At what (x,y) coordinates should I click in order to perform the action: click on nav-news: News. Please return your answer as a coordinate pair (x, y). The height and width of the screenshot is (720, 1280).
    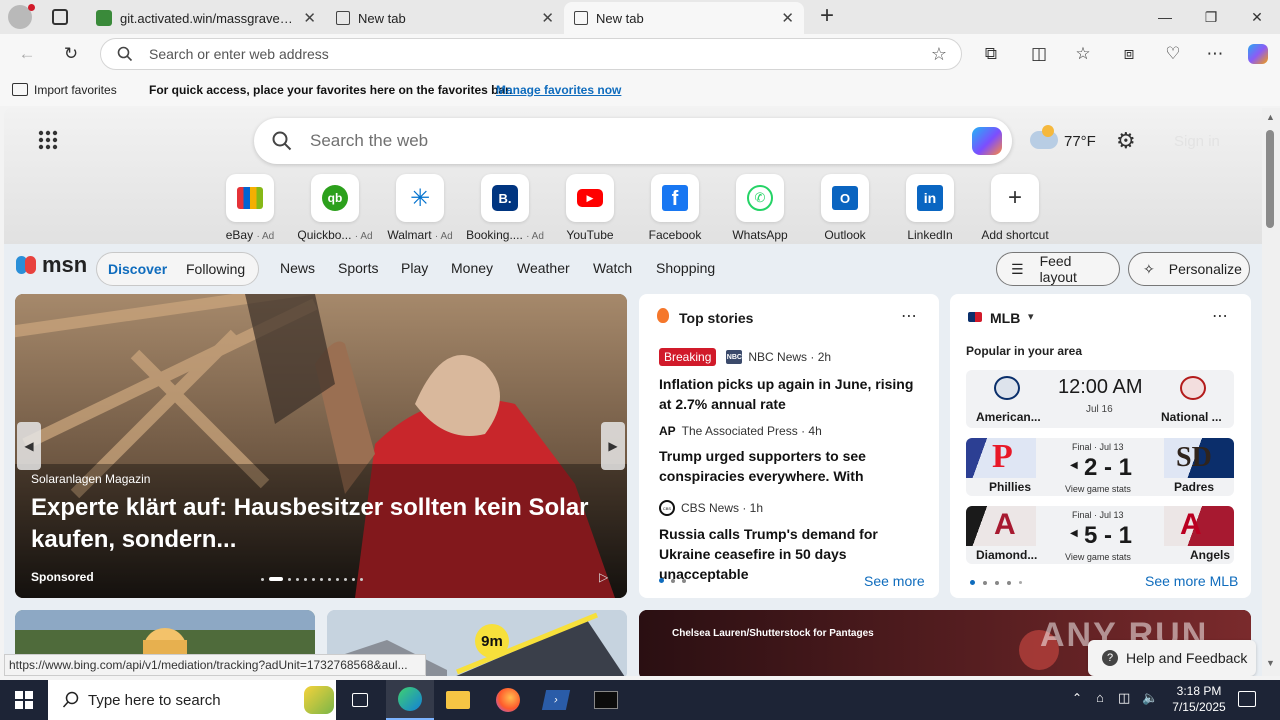
    Looking at the image, I should click on (297, 268).